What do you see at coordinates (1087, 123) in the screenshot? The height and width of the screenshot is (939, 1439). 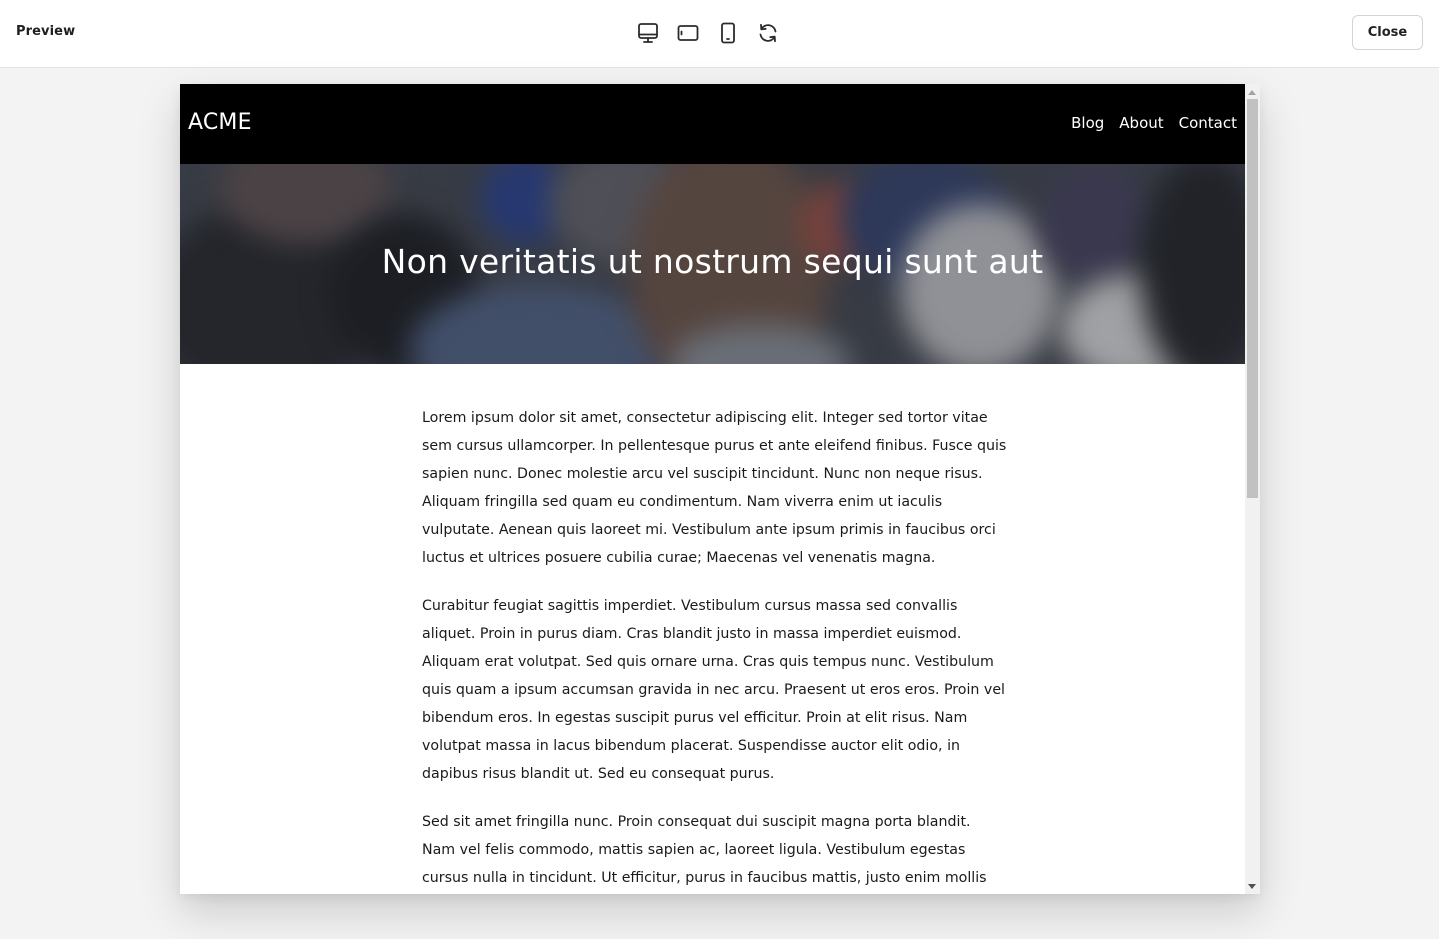 I see `nav-link-blog: Blog` at bounding box center [1087, 123].